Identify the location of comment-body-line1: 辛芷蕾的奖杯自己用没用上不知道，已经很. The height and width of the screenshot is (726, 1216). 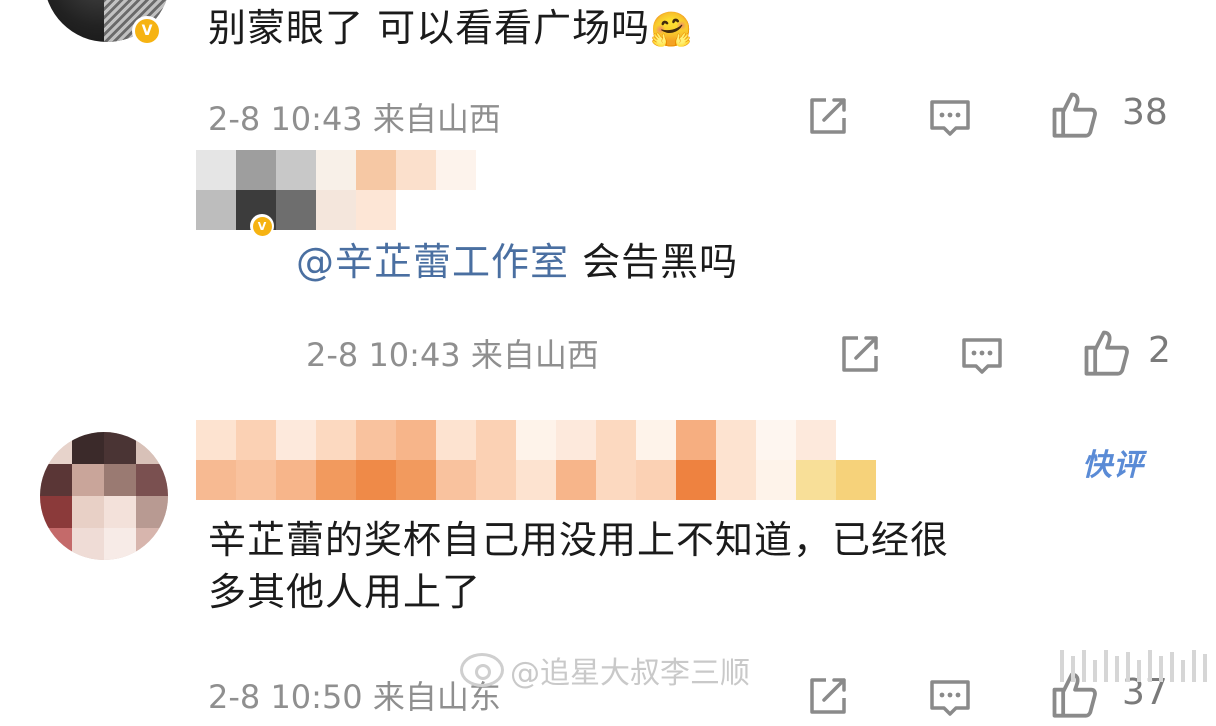
(579, 540).